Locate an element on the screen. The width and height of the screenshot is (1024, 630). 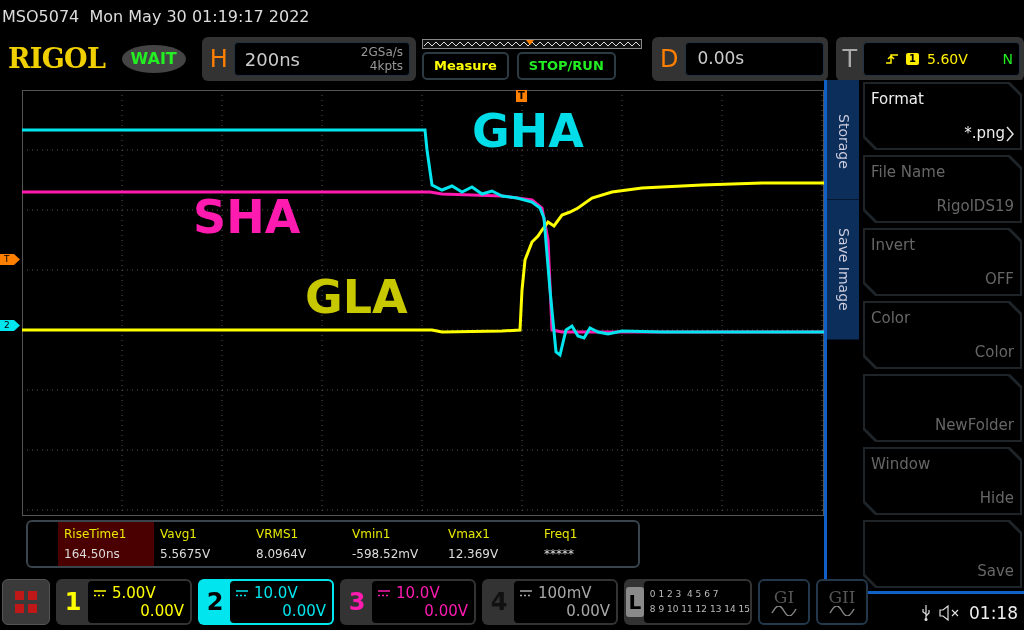
trace-label: GLA is located at coordinates (356, 297).